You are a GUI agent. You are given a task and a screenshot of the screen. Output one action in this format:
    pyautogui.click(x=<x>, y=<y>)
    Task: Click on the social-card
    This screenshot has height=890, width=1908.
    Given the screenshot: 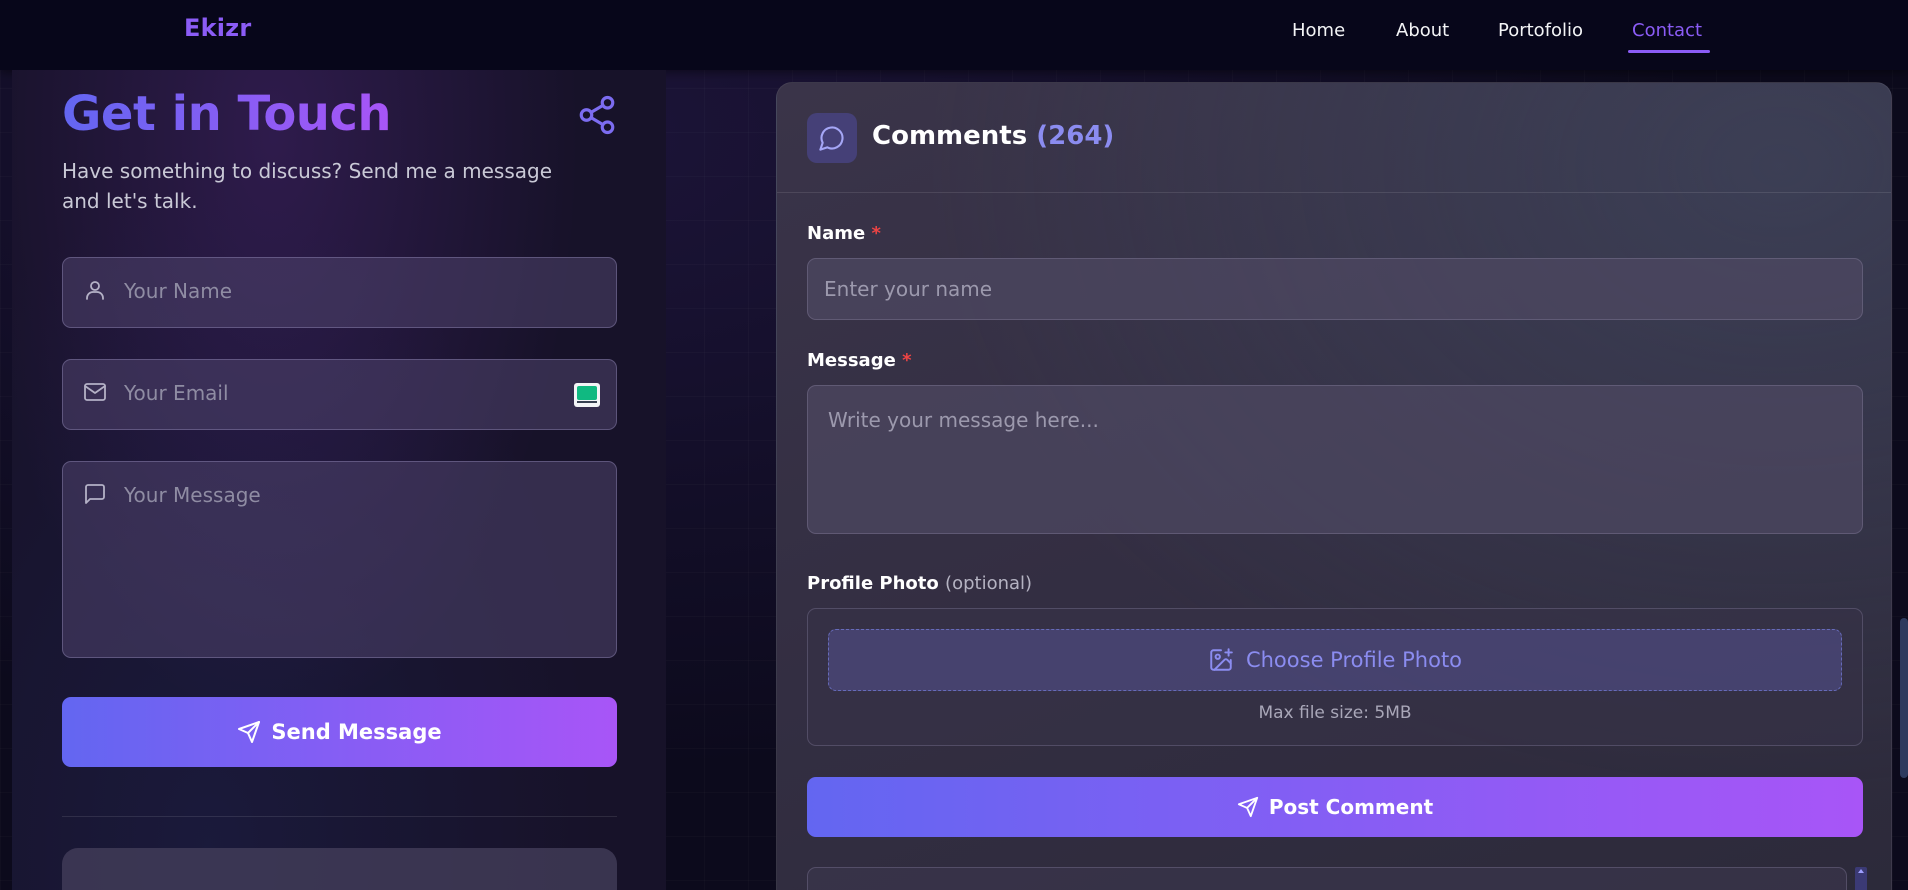 What is the action you would take?
    pyautogui.click(x=339, y=869)
    